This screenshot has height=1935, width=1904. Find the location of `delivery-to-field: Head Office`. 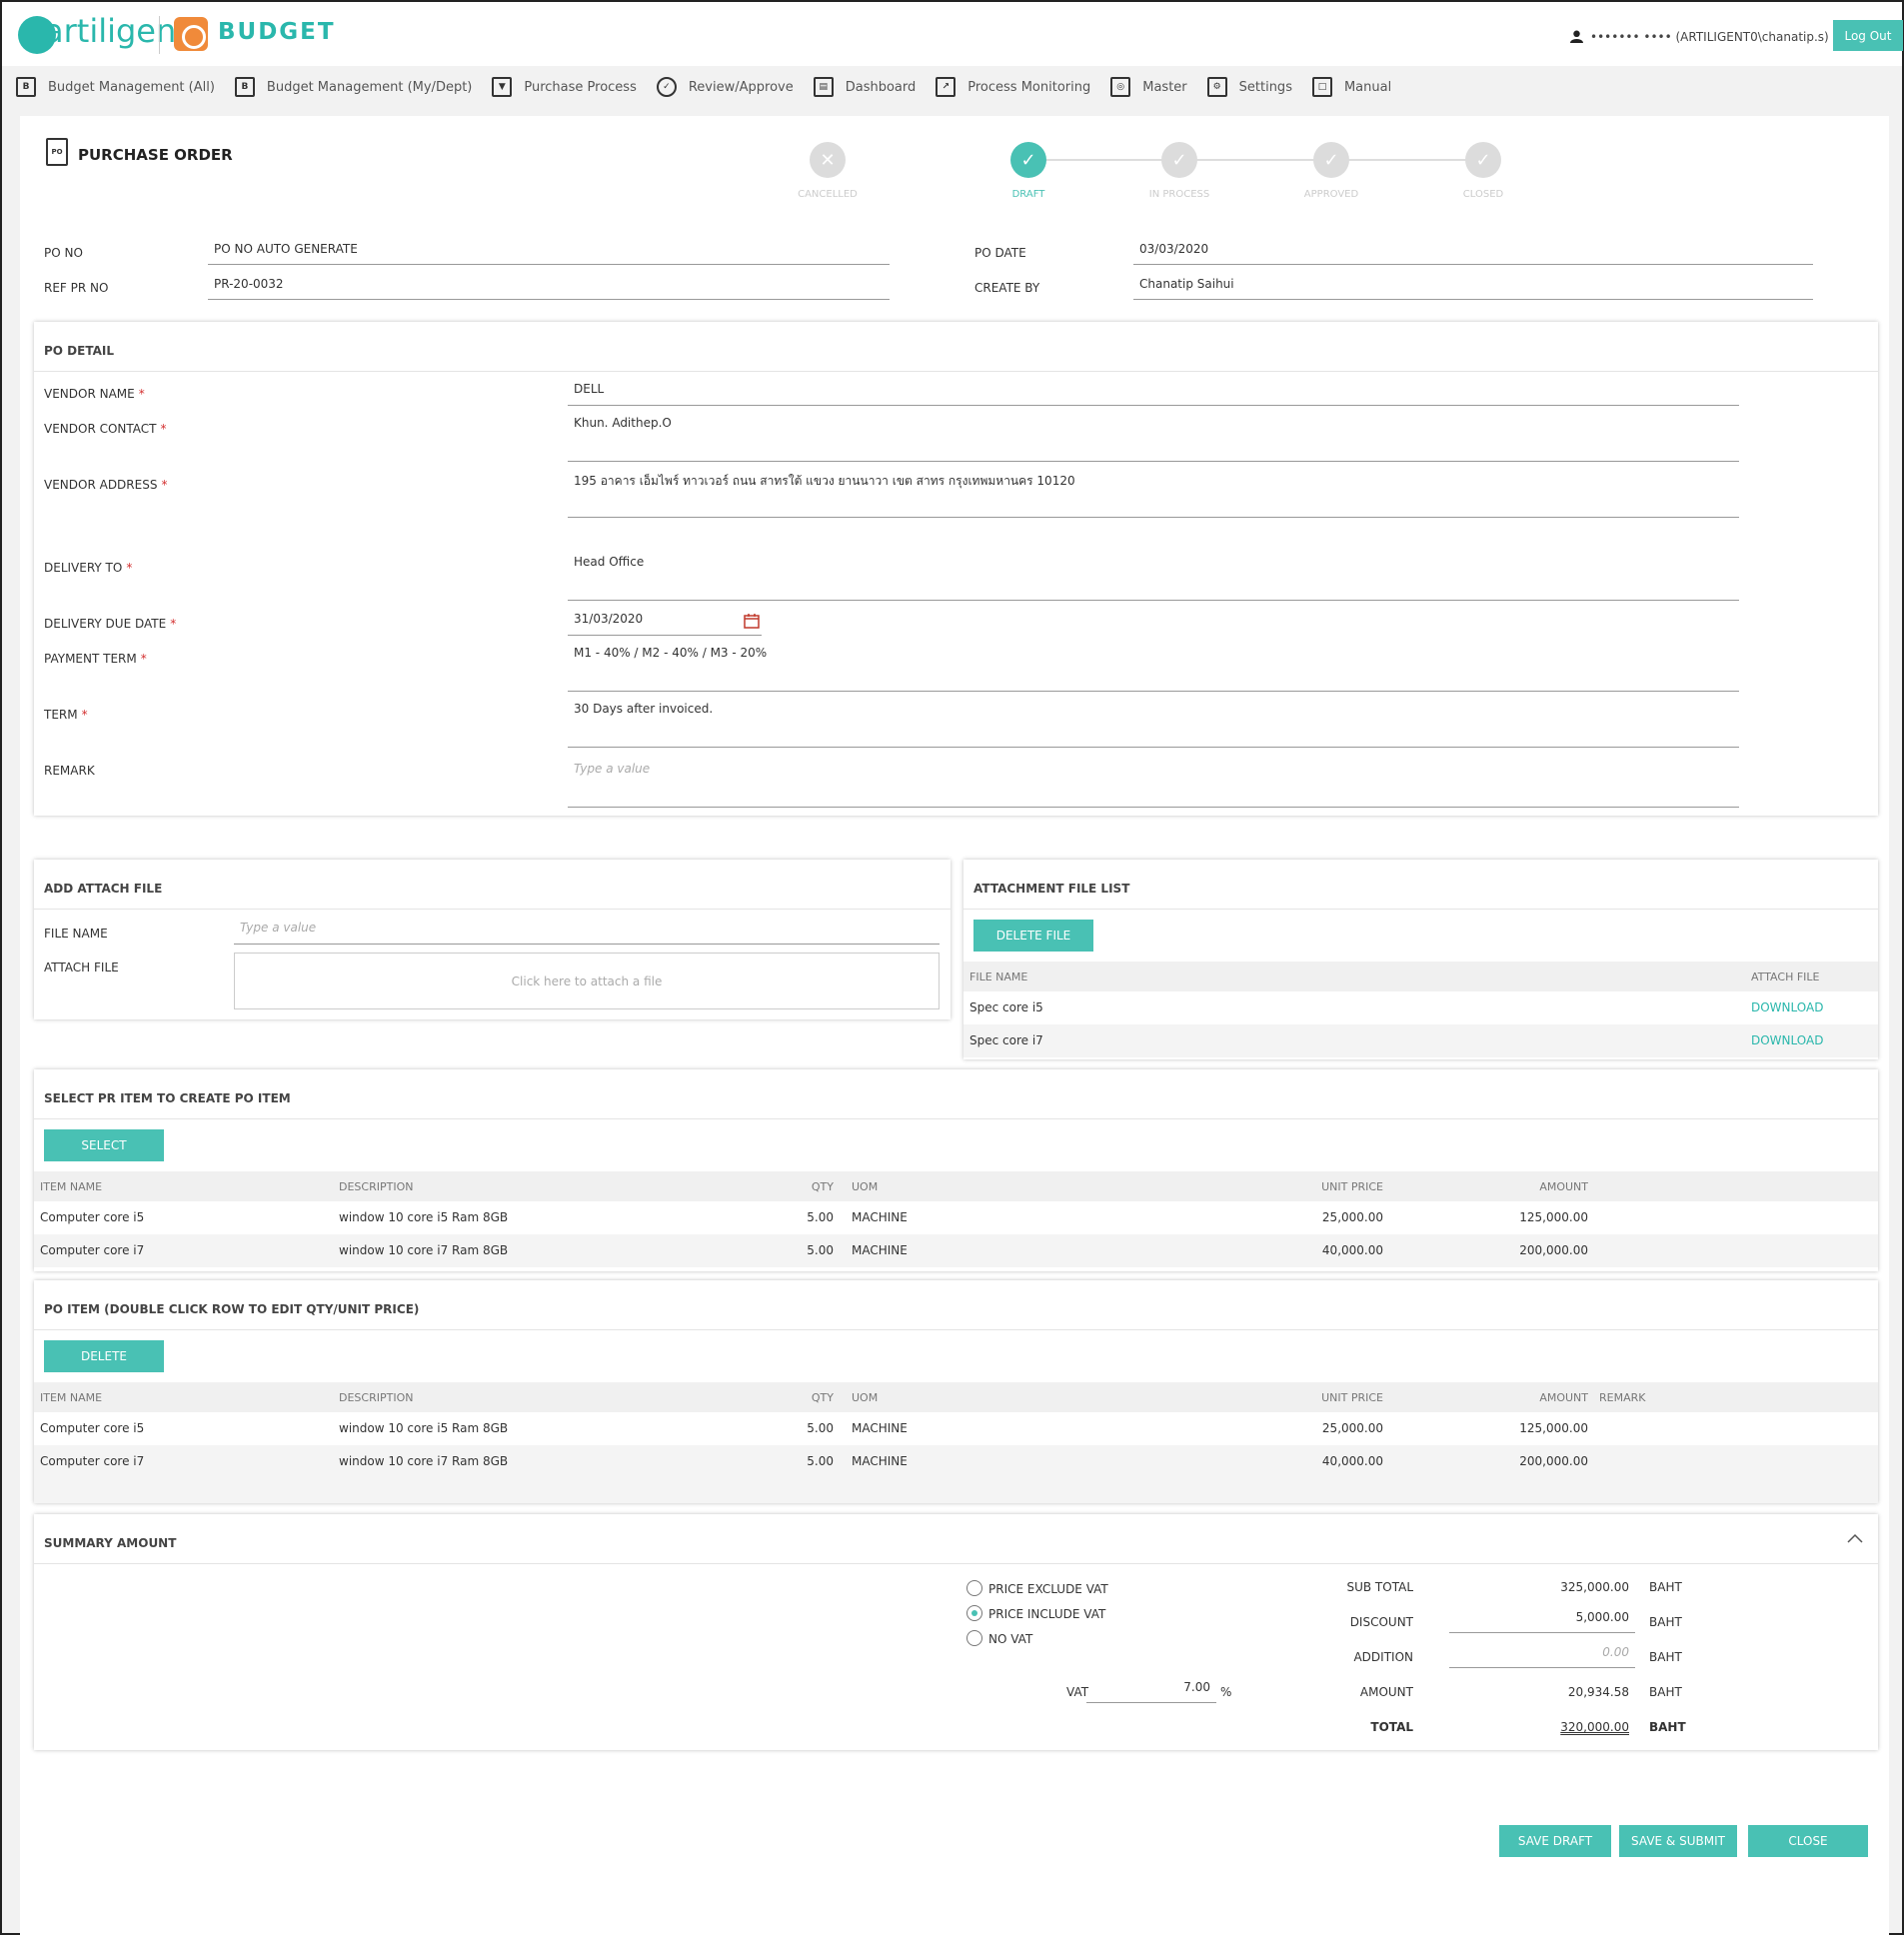

delivery-to-field: Head Office is located at coordinates (1153, 578).